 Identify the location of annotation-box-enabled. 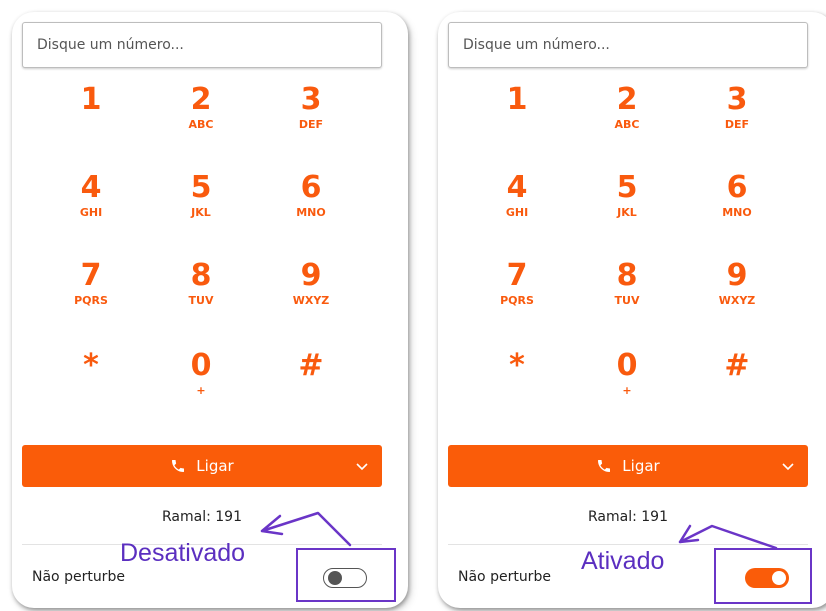
(763, 576).